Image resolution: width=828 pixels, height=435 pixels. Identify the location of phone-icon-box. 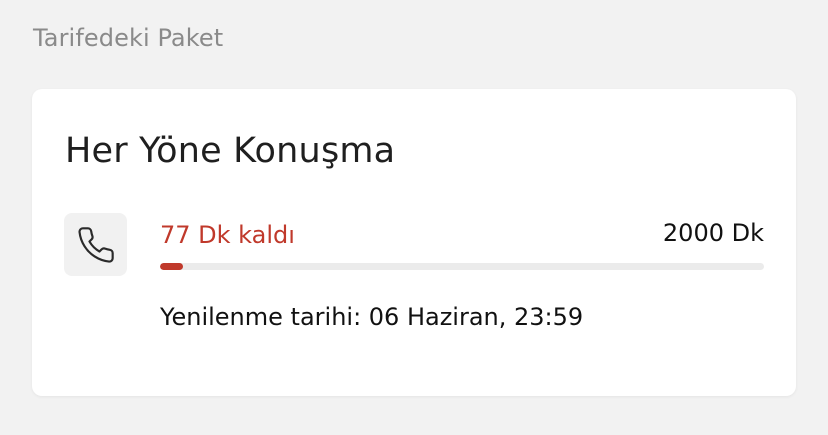
(95, 244).